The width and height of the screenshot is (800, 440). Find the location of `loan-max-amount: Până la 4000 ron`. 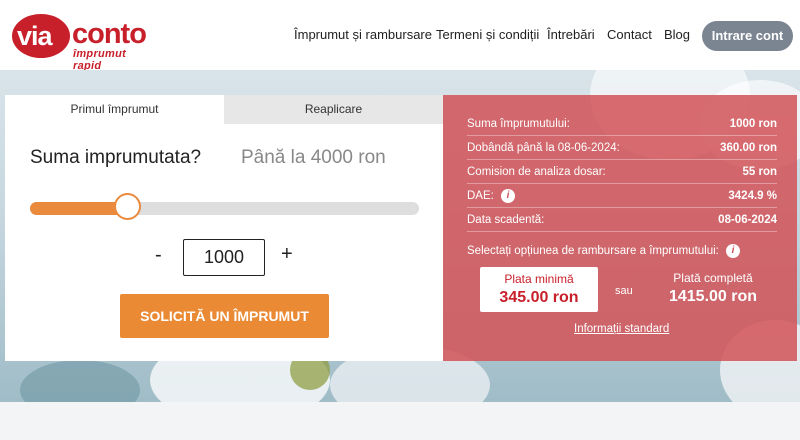

loan-max-amount: Până la 4000 ron is located at coordinates (313, 157).